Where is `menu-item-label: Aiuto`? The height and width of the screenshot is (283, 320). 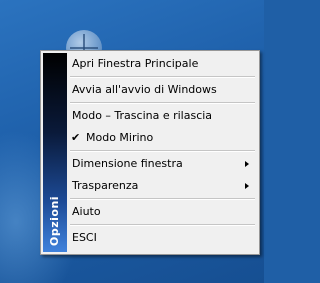
menu-item-label: Aiuto is located at coordinates (86, 211).